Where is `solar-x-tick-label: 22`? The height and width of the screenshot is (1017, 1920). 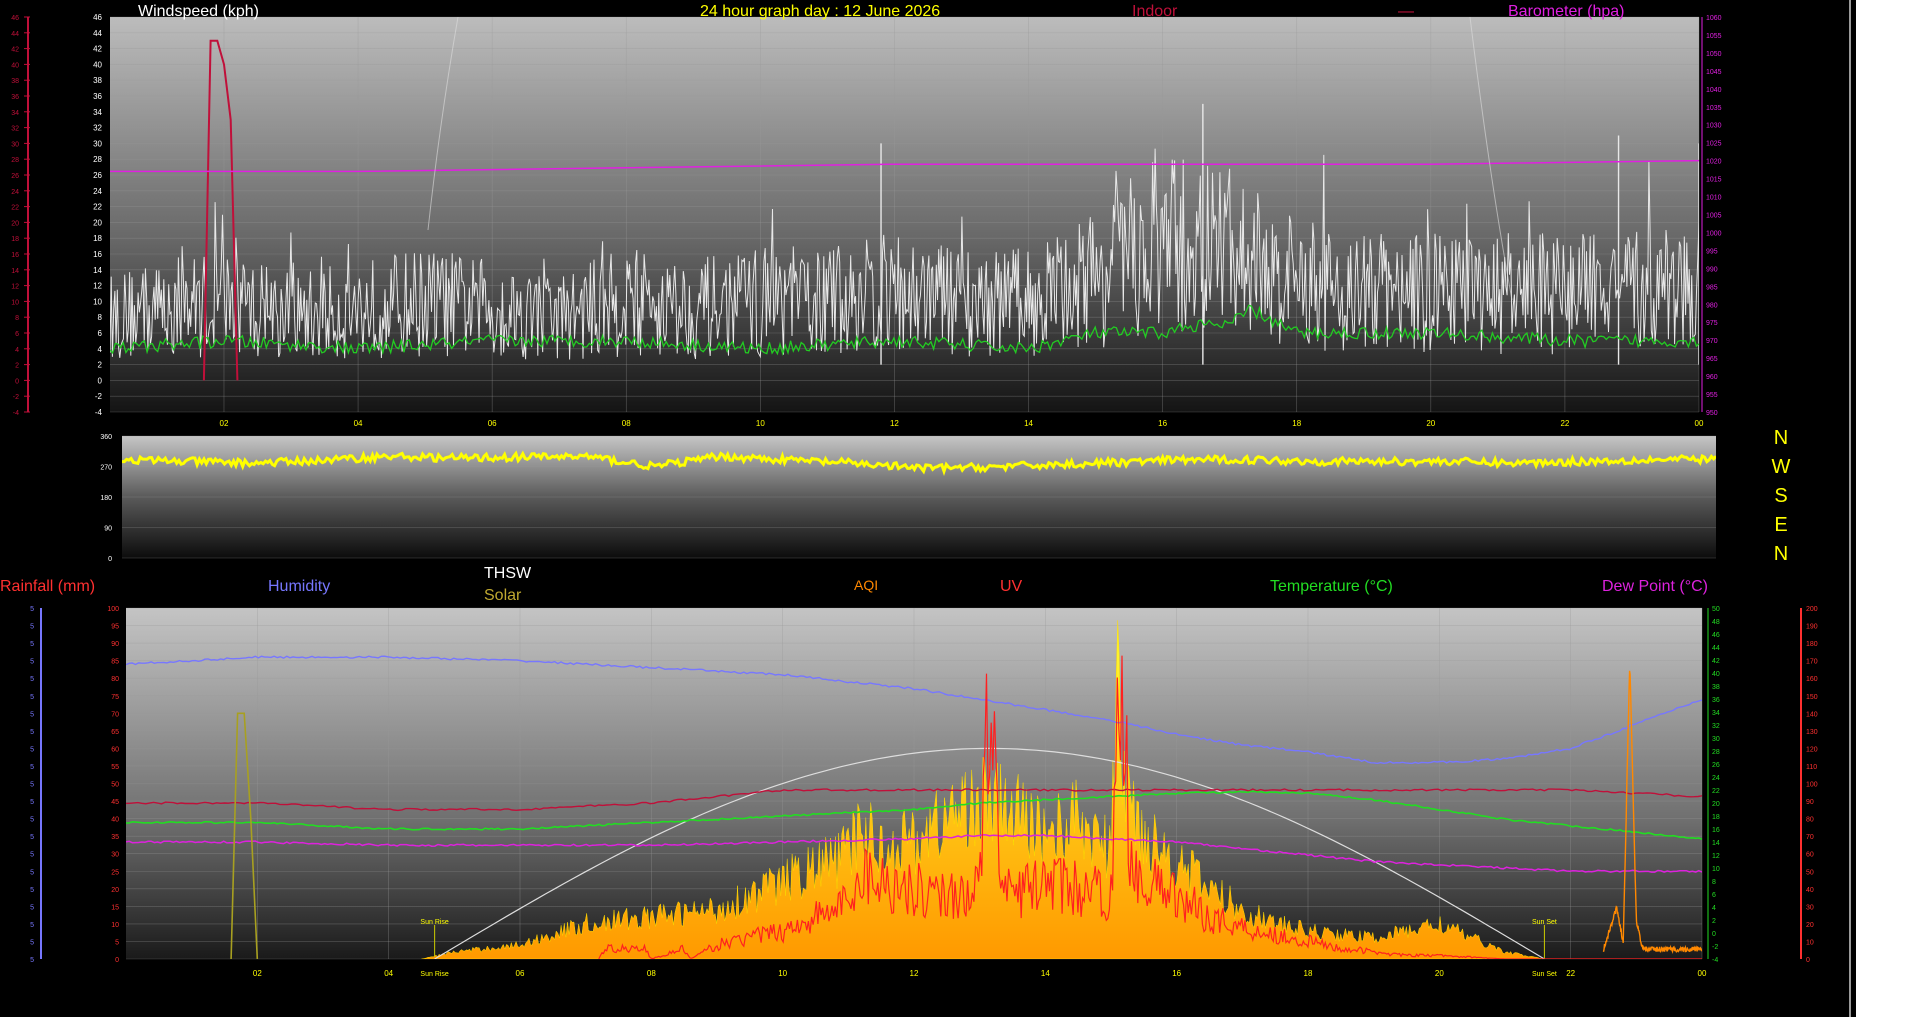
solar-x-tick-label: 22 is located at coordinates (1570, 973).